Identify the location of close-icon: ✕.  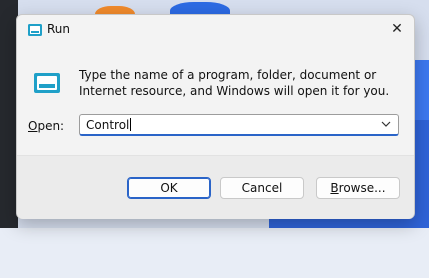
(397, 29).